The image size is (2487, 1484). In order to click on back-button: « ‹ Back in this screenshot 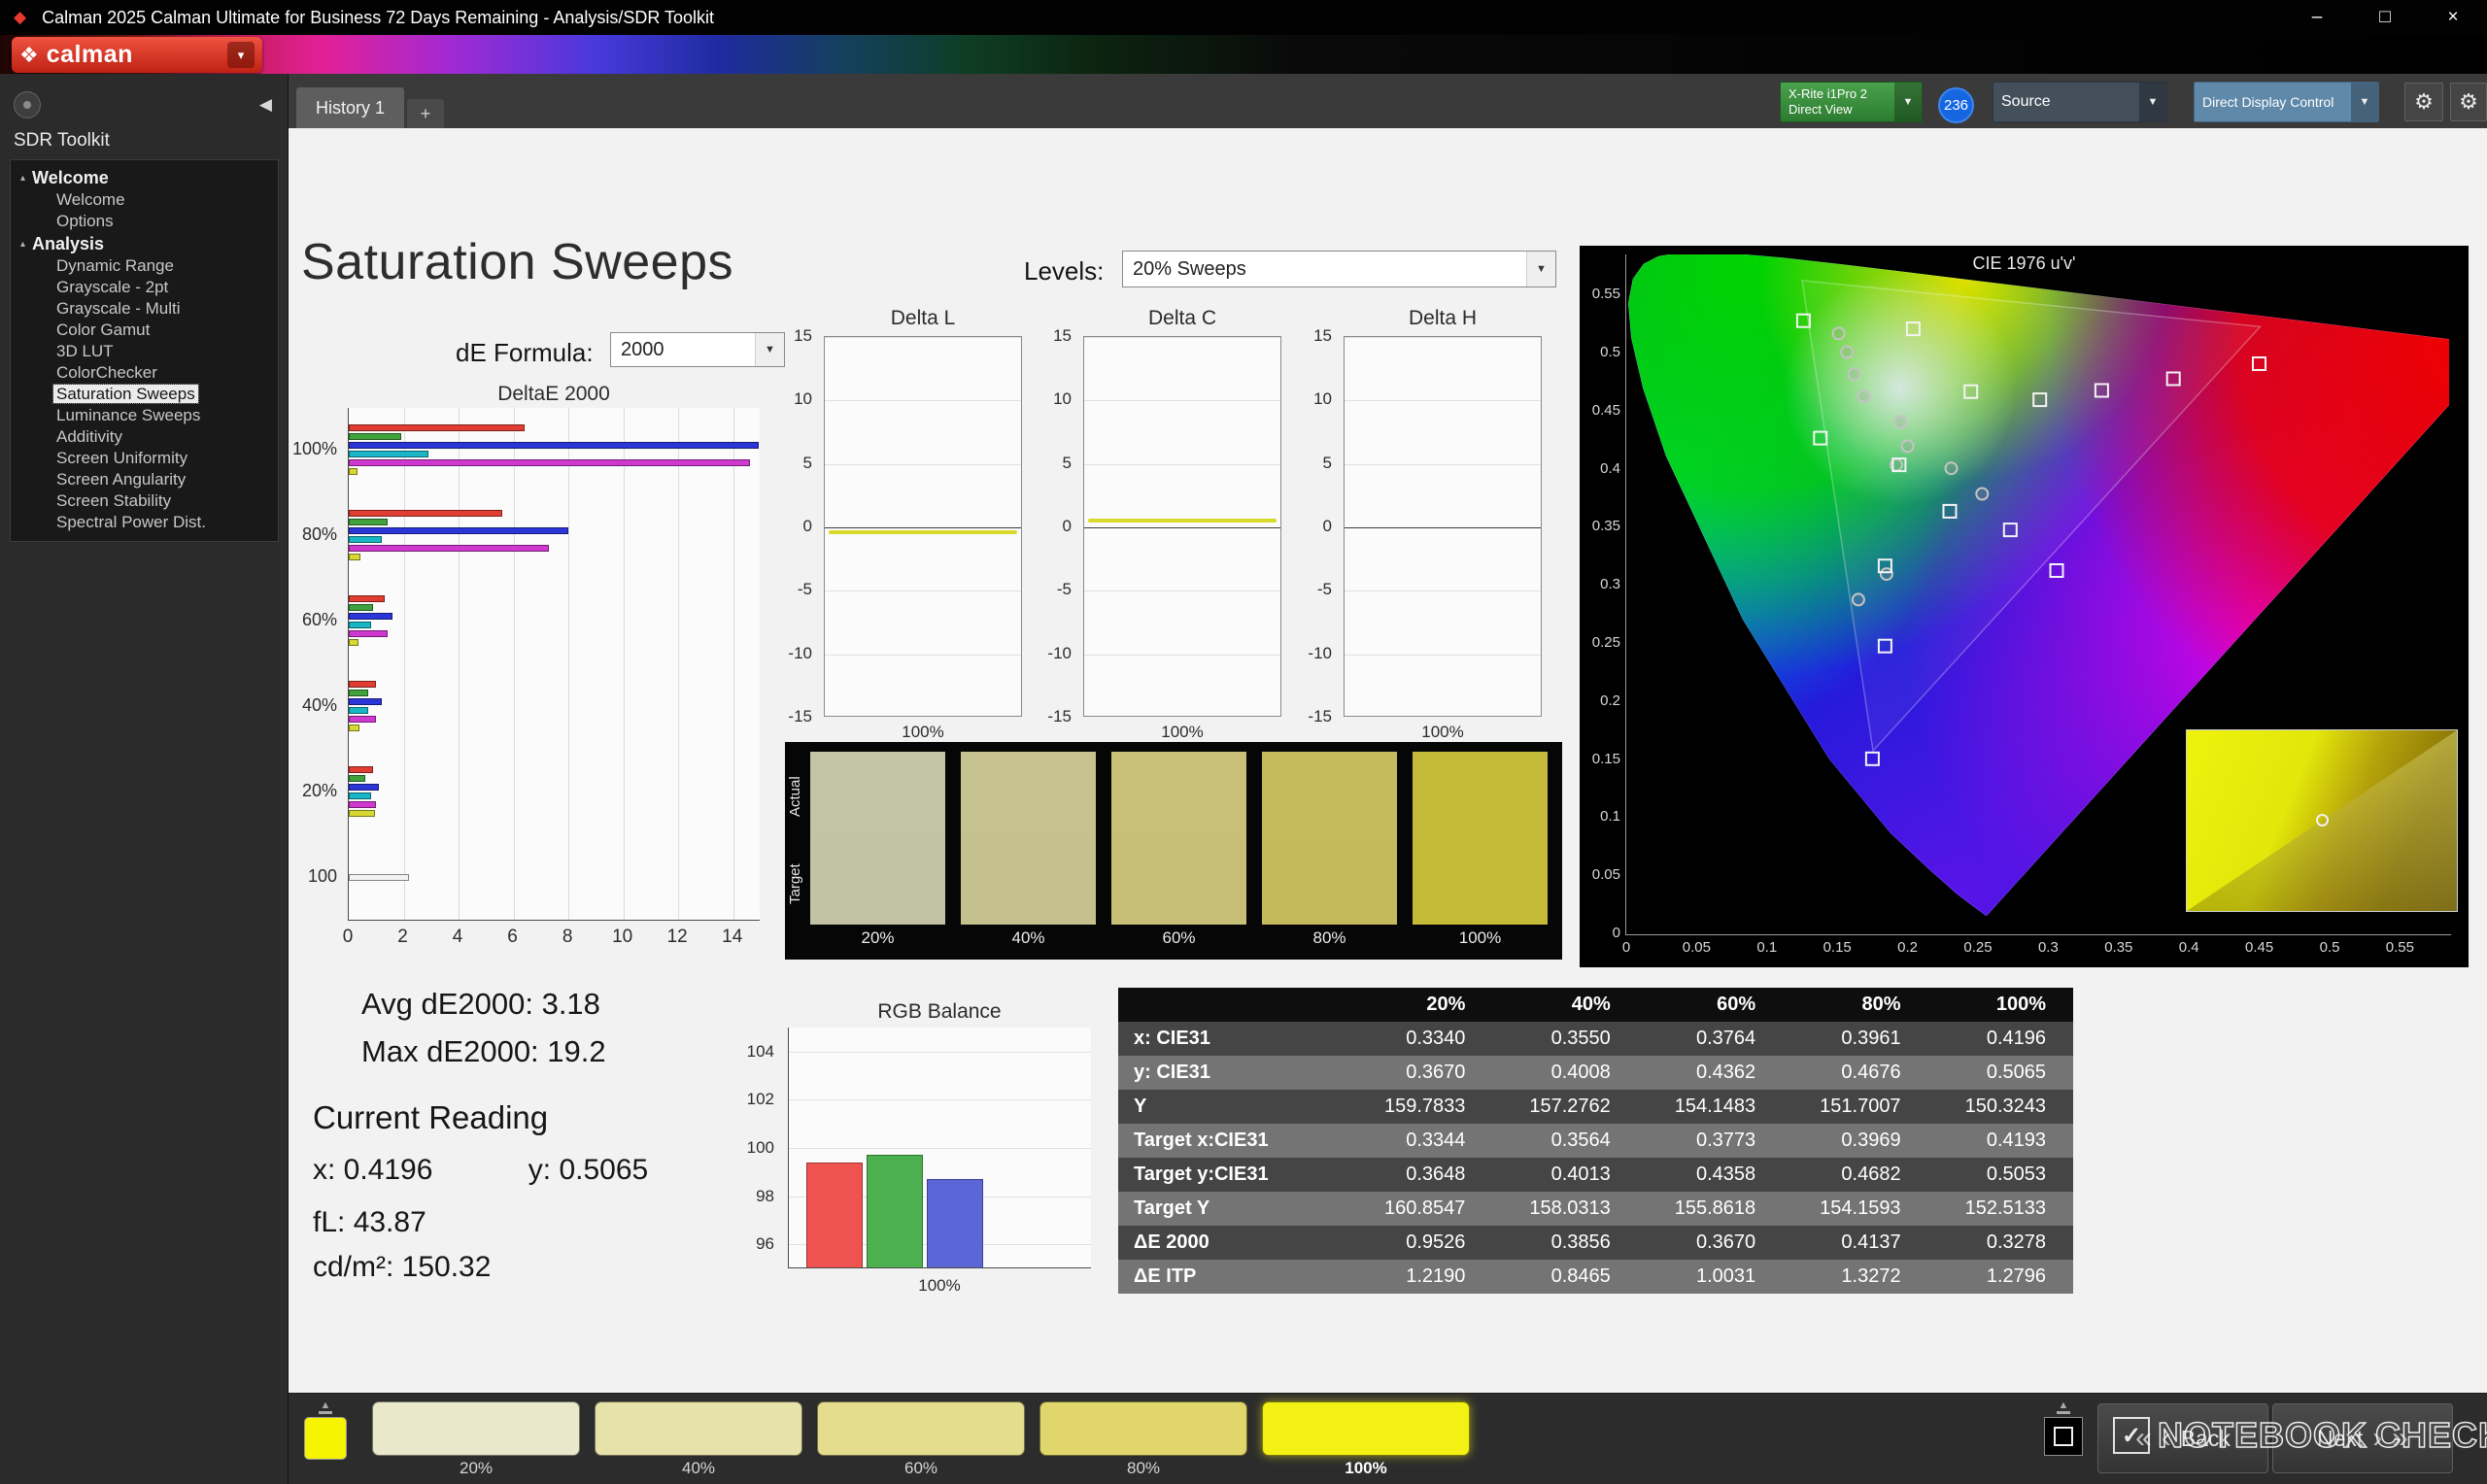, I will do `click(2182, 1438)`.